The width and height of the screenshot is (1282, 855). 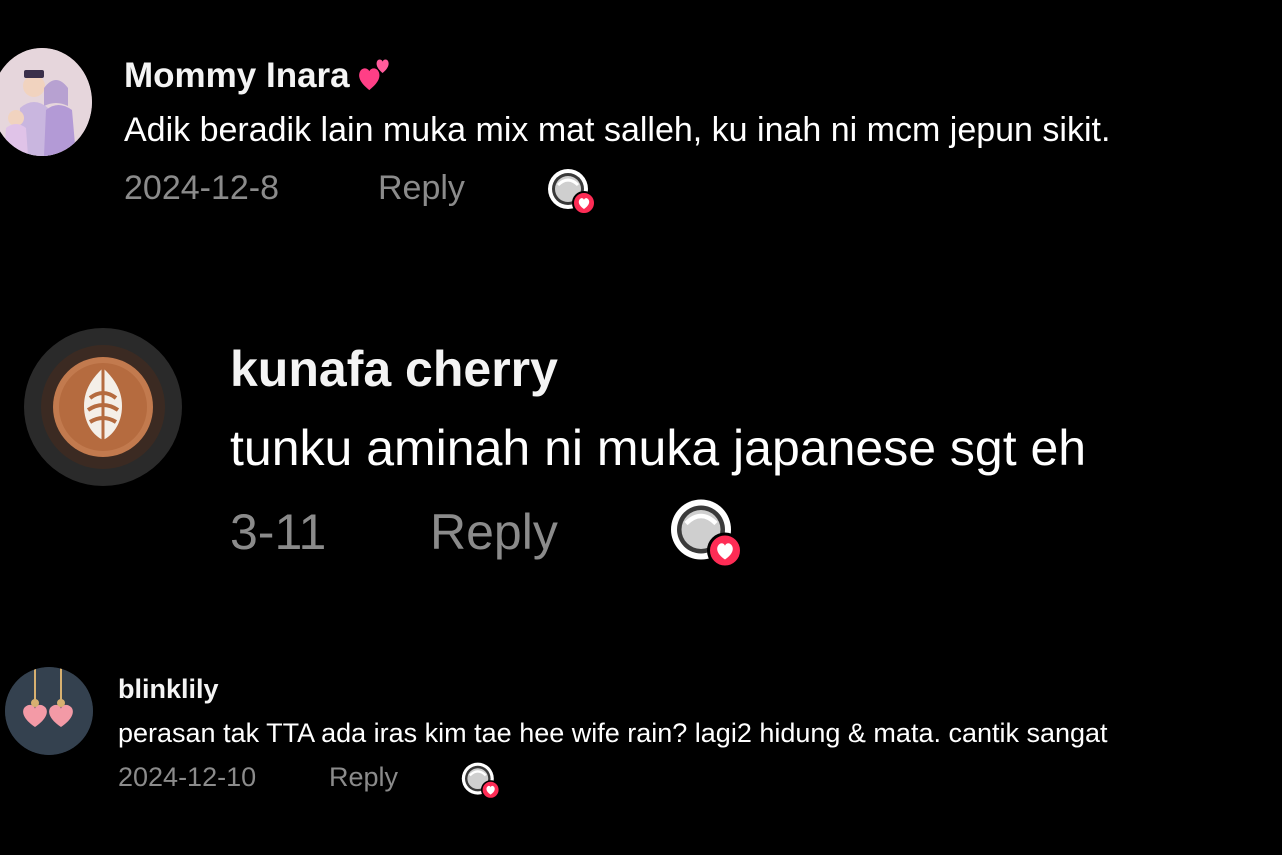 I want to click on heart-keychain-avatar, so click(x=49, y=711).